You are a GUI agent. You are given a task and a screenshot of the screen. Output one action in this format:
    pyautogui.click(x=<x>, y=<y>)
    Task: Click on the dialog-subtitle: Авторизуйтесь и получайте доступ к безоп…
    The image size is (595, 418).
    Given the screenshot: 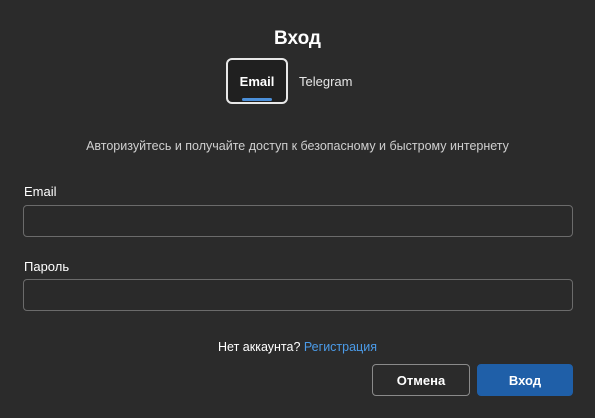 What is the action you would take?
    pyautogui.click(x=297, y=146)
    